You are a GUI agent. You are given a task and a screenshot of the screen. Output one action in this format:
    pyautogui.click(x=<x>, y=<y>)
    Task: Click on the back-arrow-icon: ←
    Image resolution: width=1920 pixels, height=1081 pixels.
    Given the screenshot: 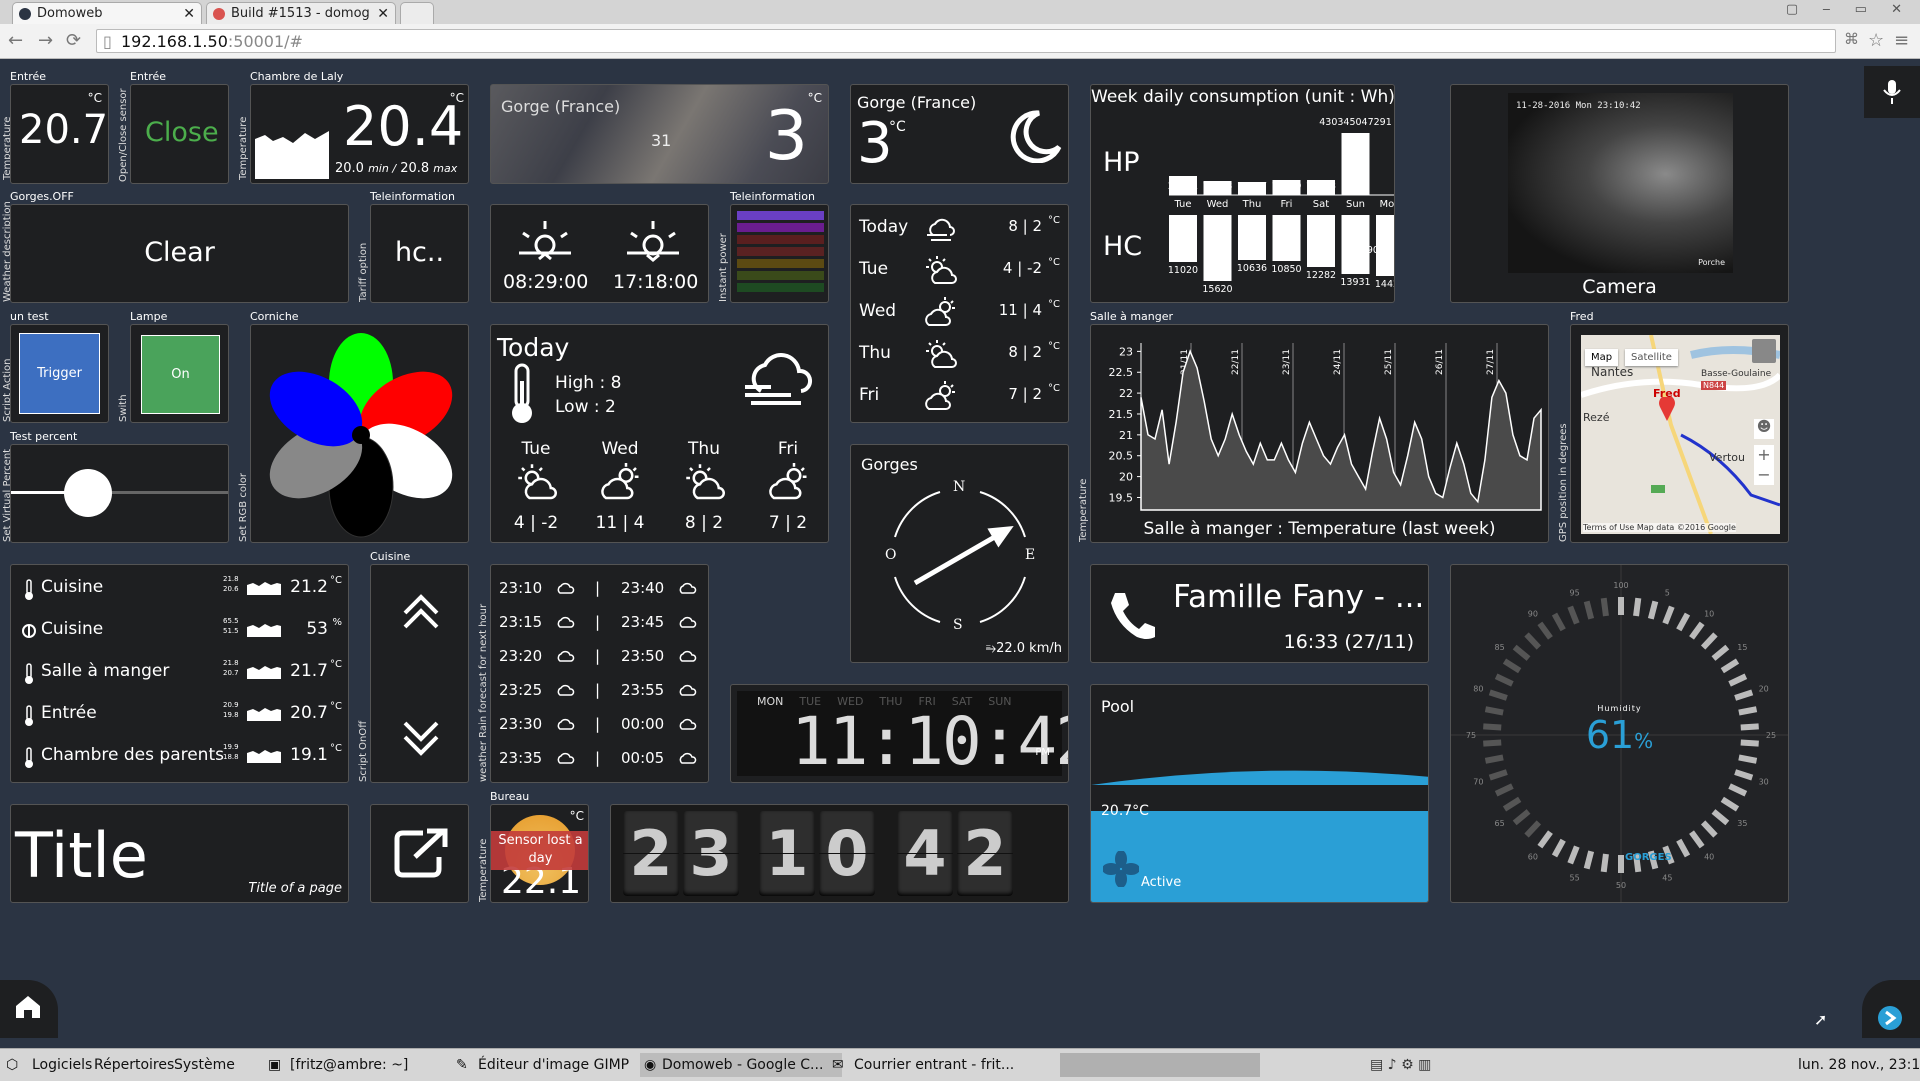 What is the action you would take?
    pyautogui.click(x=15, y=40)
    